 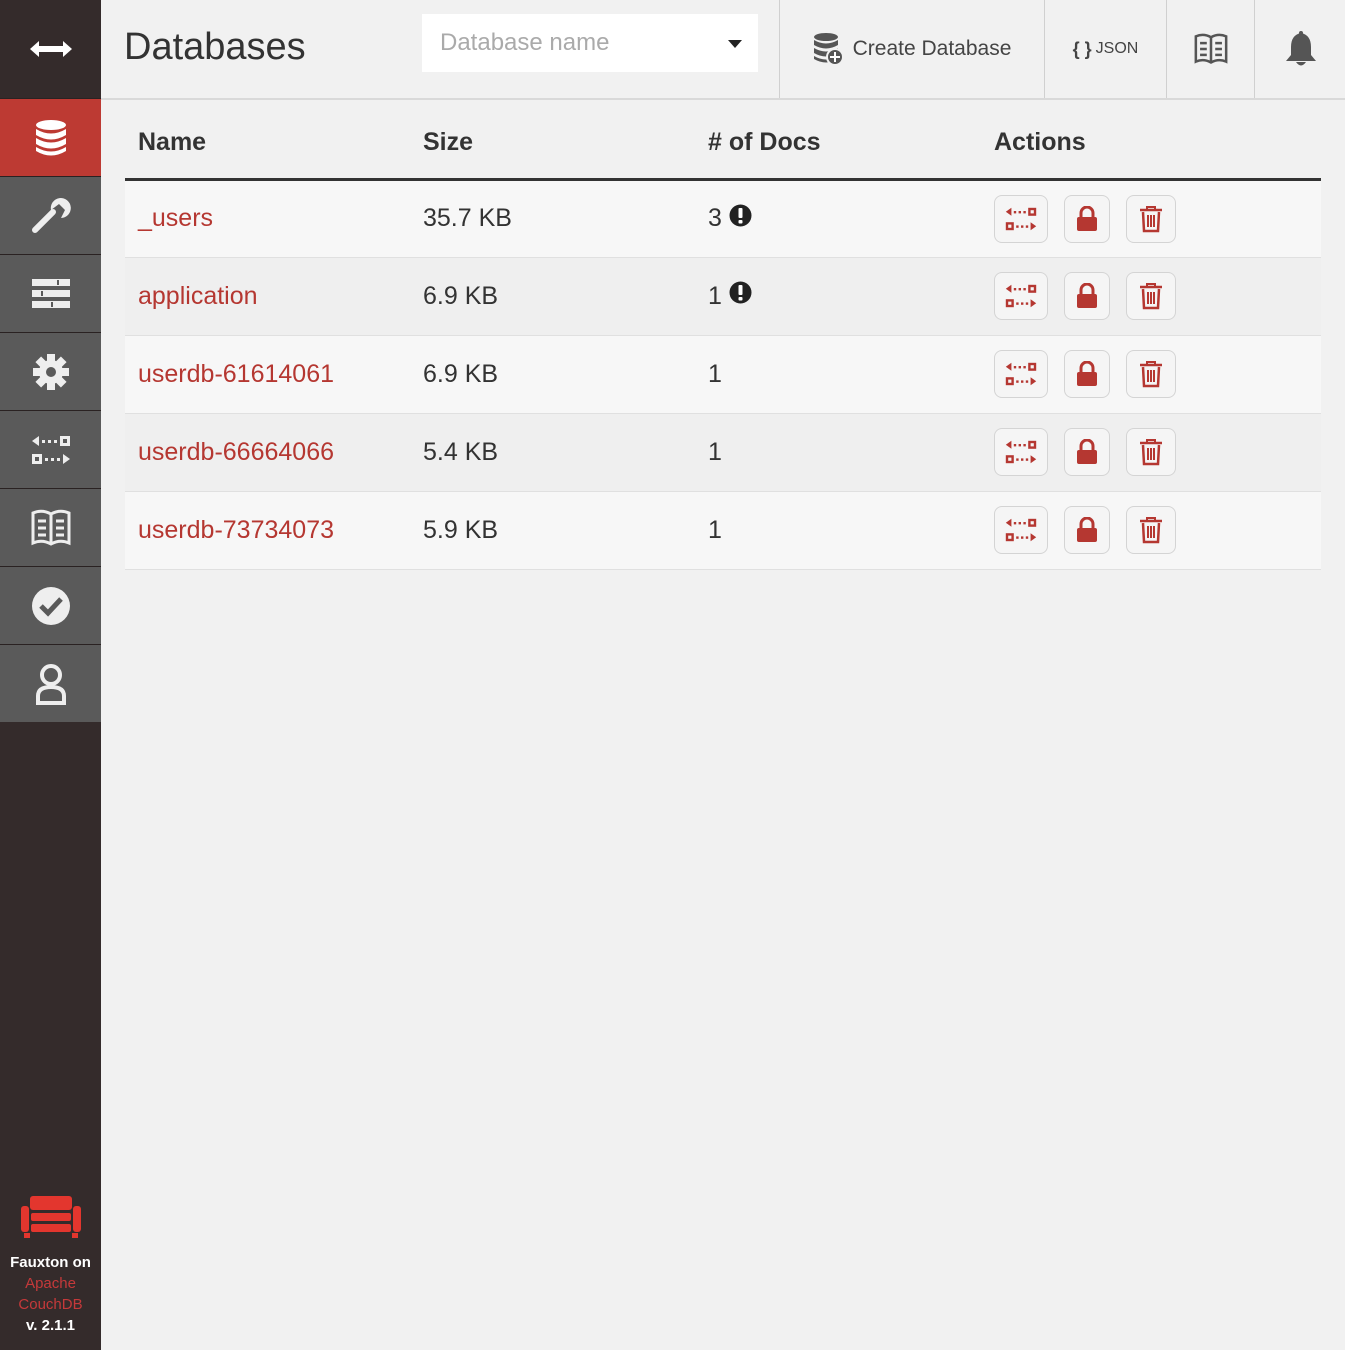 I want to click on table-row: _users 35.7 KB 3, so click(x=723, y=218).